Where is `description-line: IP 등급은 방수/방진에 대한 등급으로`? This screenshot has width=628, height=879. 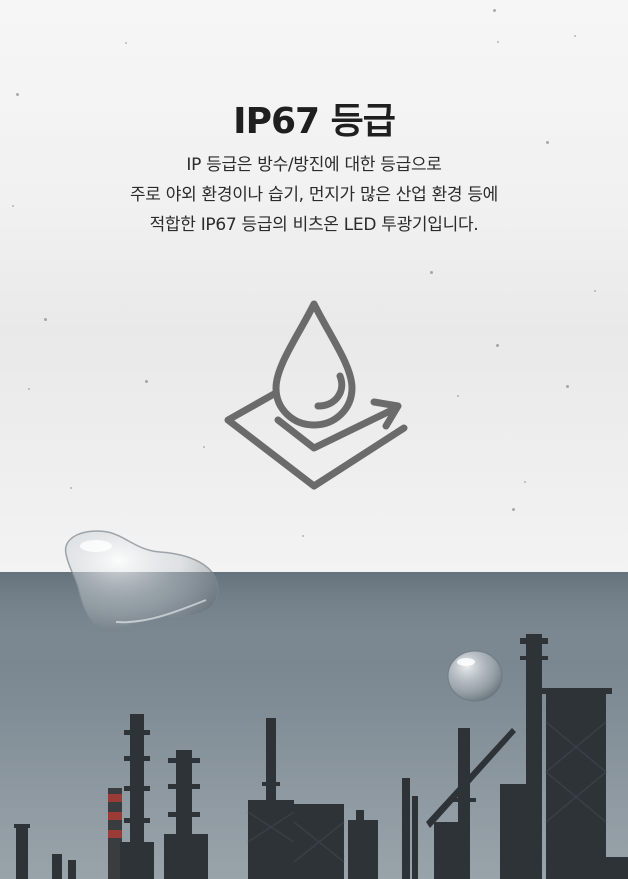 description-line: IP 등급은 방수/방진에 대한 등급으로 is located at coordinates (314, 165).